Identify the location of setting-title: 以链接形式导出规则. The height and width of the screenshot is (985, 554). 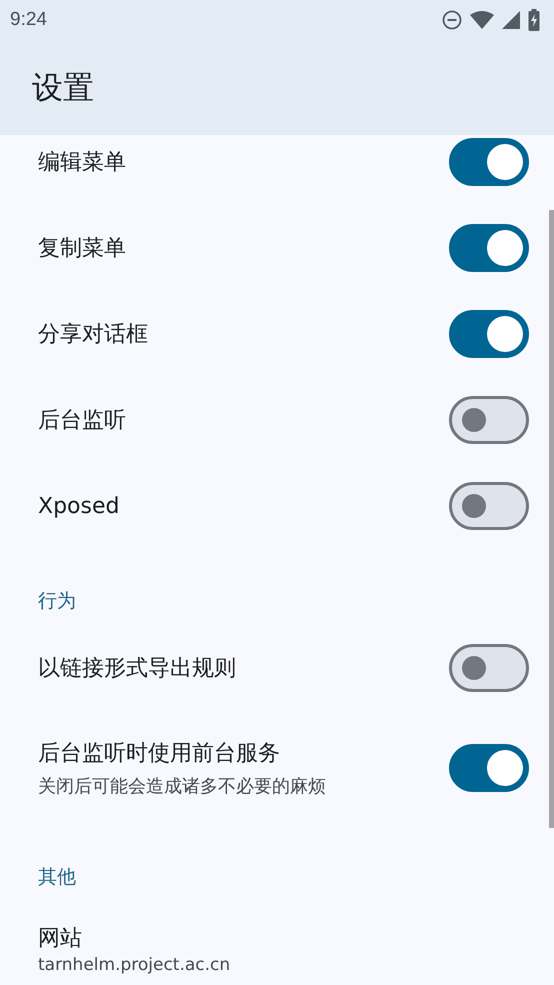
(137, 669).